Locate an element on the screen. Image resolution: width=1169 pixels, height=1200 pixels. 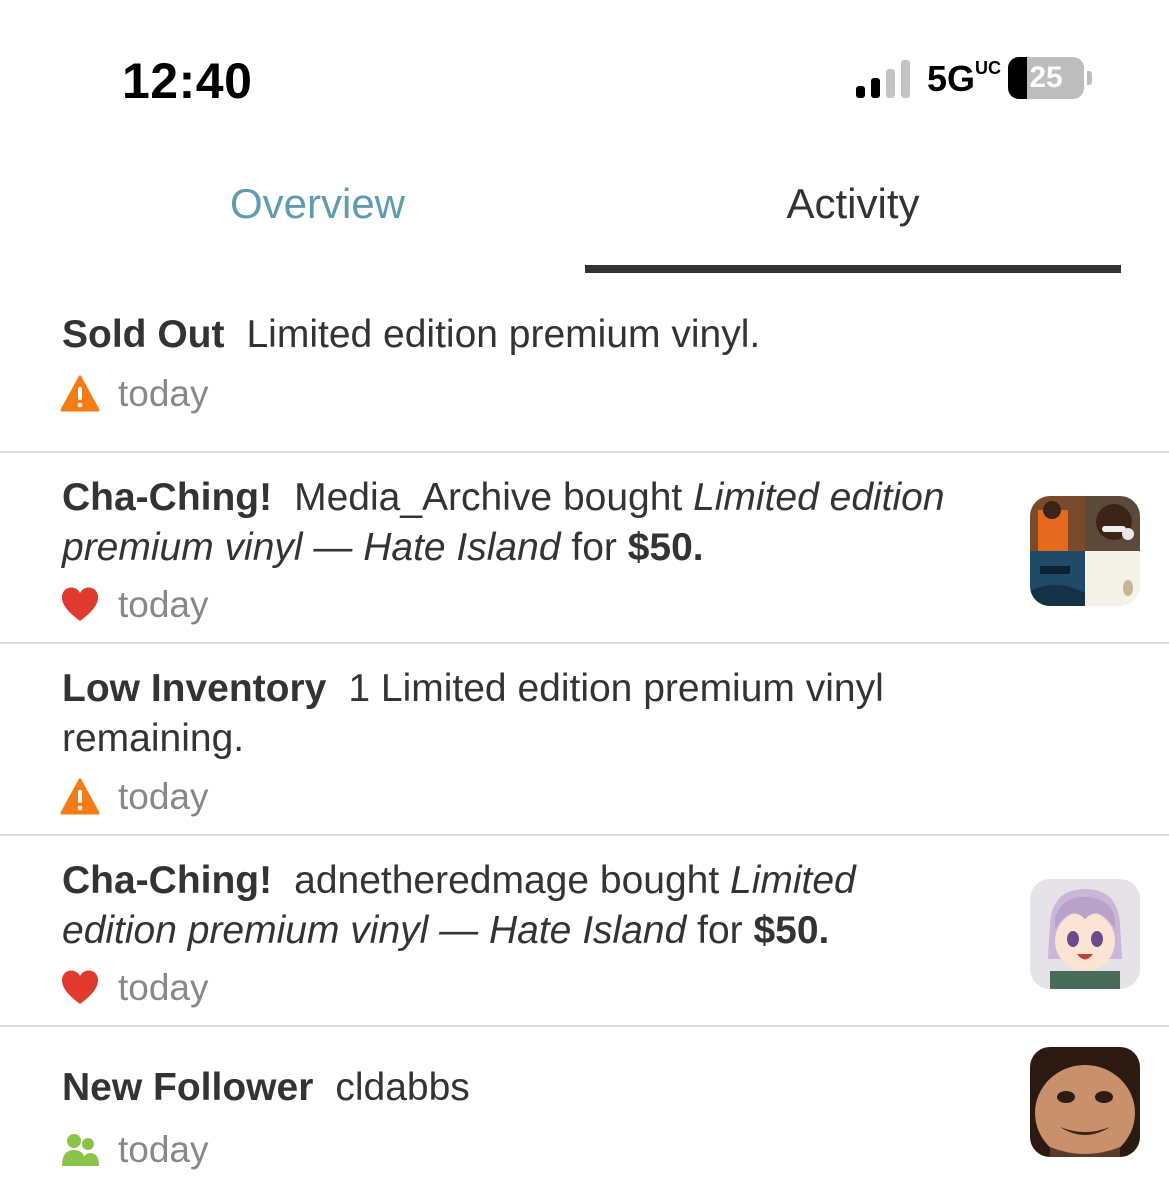
item-message: New Follower cldabbs is located at coordinates (266, 1088).